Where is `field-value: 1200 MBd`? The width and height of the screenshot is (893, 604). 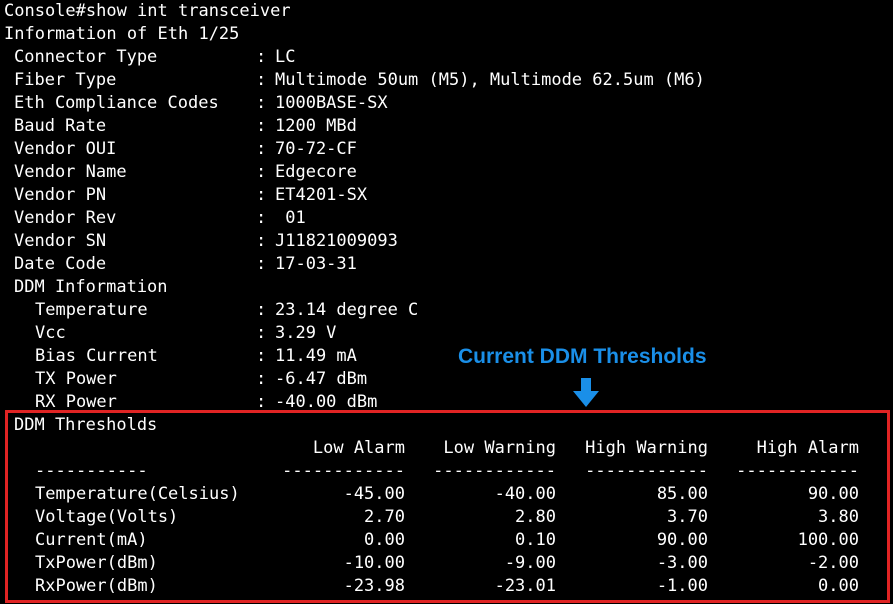
field-value: 1200 MBd is located at coordinates (316, 126).